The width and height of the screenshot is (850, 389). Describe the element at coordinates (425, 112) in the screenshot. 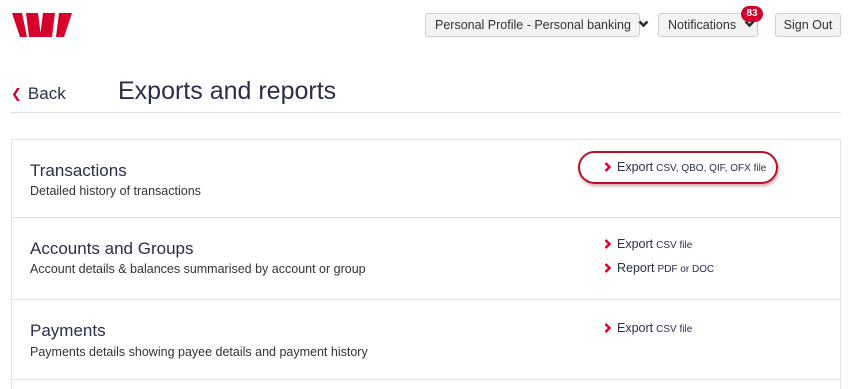

I see `title-divider` at that location.